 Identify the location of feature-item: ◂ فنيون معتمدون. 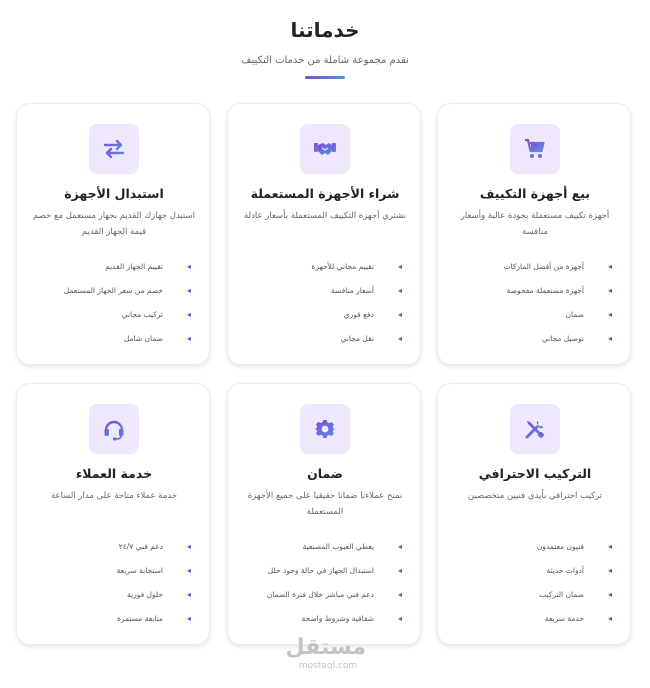
(574, 546).